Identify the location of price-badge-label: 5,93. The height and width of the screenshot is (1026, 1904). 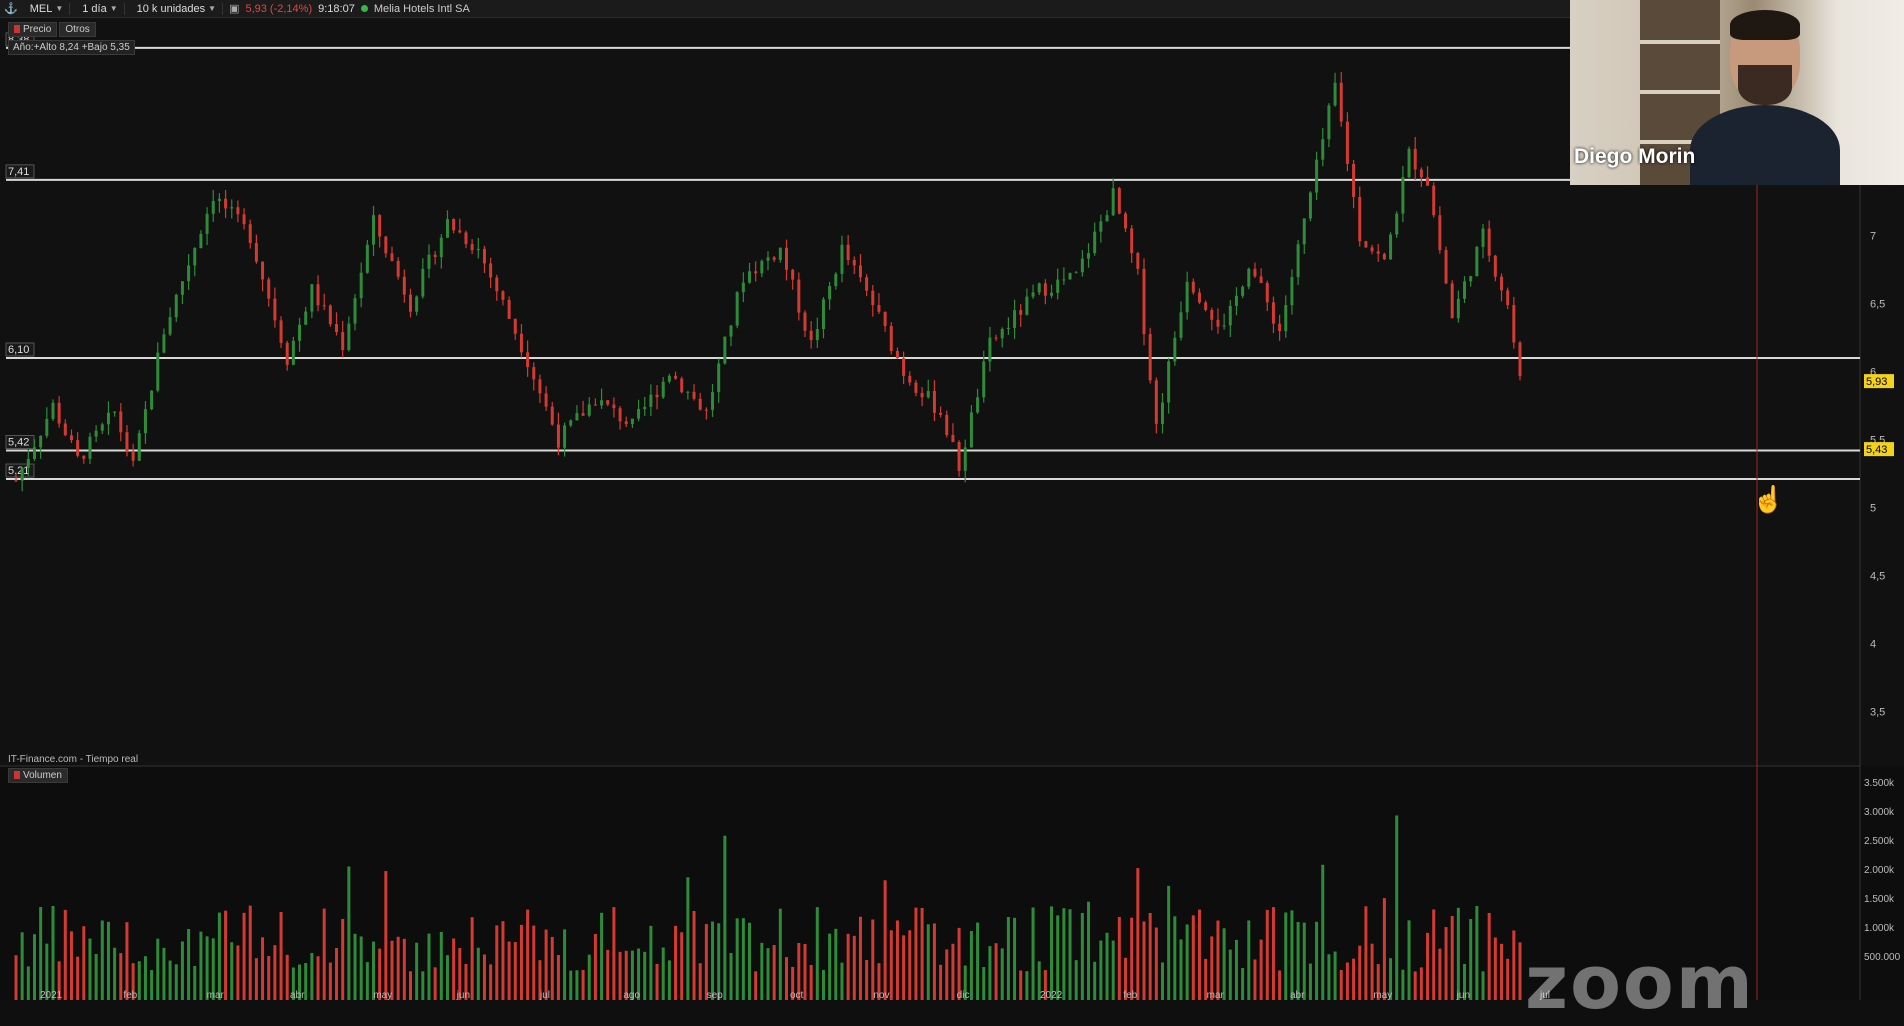
(1876, 382).